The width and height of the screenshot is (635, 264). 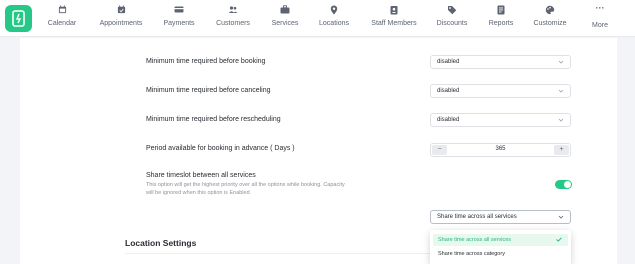 I want to click on briefcase-icon, so click(x=285, y=10).